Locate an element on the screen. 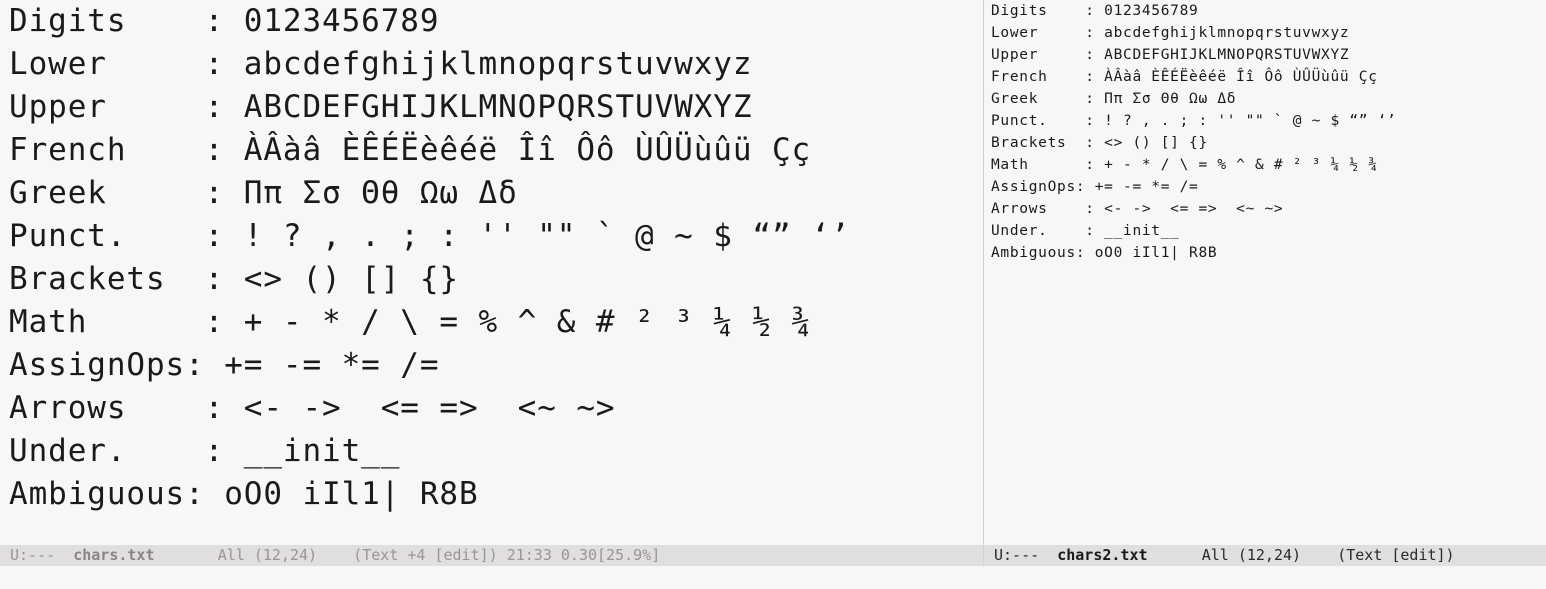 Image resolution: width=1546 pixels, height=589 pixels. modeline-mode-info: (Text [edit]) is located at coordinates (1395, 555).